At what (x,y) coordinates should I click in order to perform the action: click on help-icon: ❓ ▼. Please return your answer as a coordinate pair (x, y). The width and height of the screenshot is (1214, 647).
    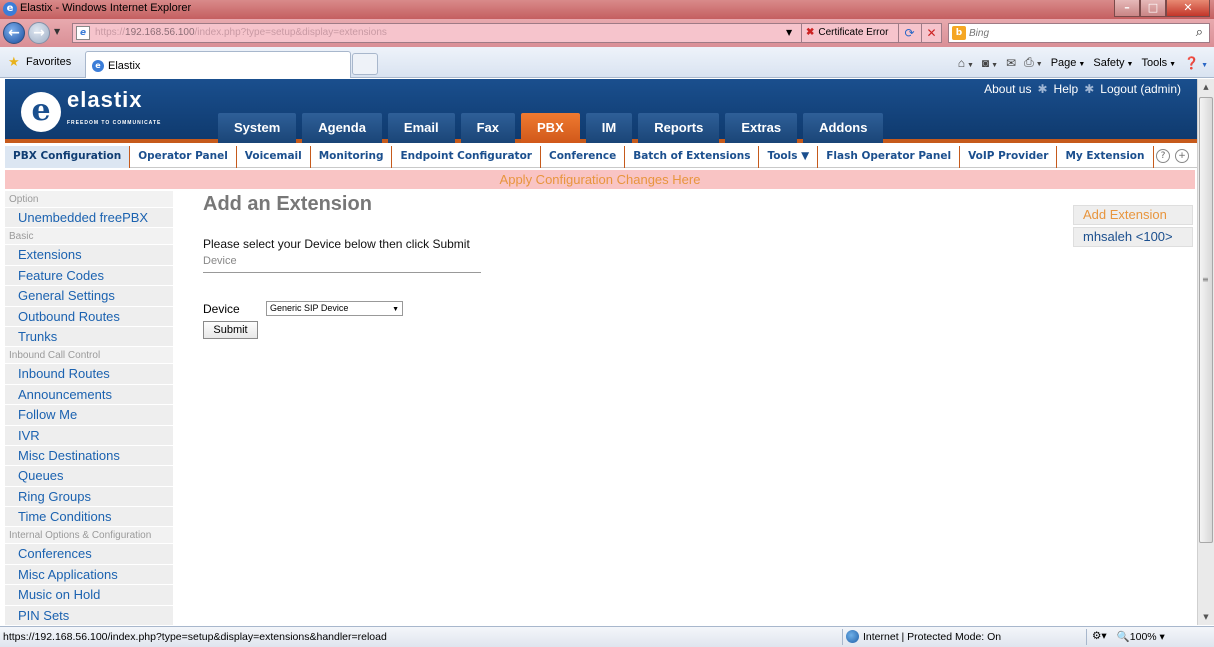
    Looking at the image, I should click on (1196, 63).